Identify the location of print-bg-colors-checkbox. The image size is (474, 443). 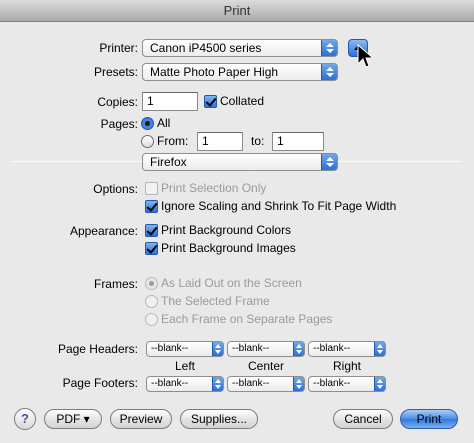
(151, 230).